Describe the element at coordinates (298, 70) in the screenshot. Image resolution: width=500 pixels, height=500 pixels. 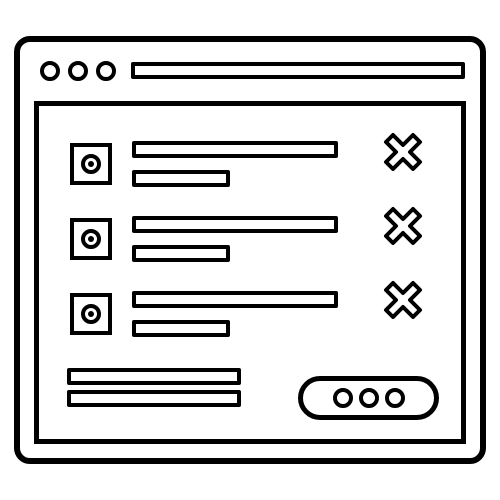
I see `address-bar` at that location.